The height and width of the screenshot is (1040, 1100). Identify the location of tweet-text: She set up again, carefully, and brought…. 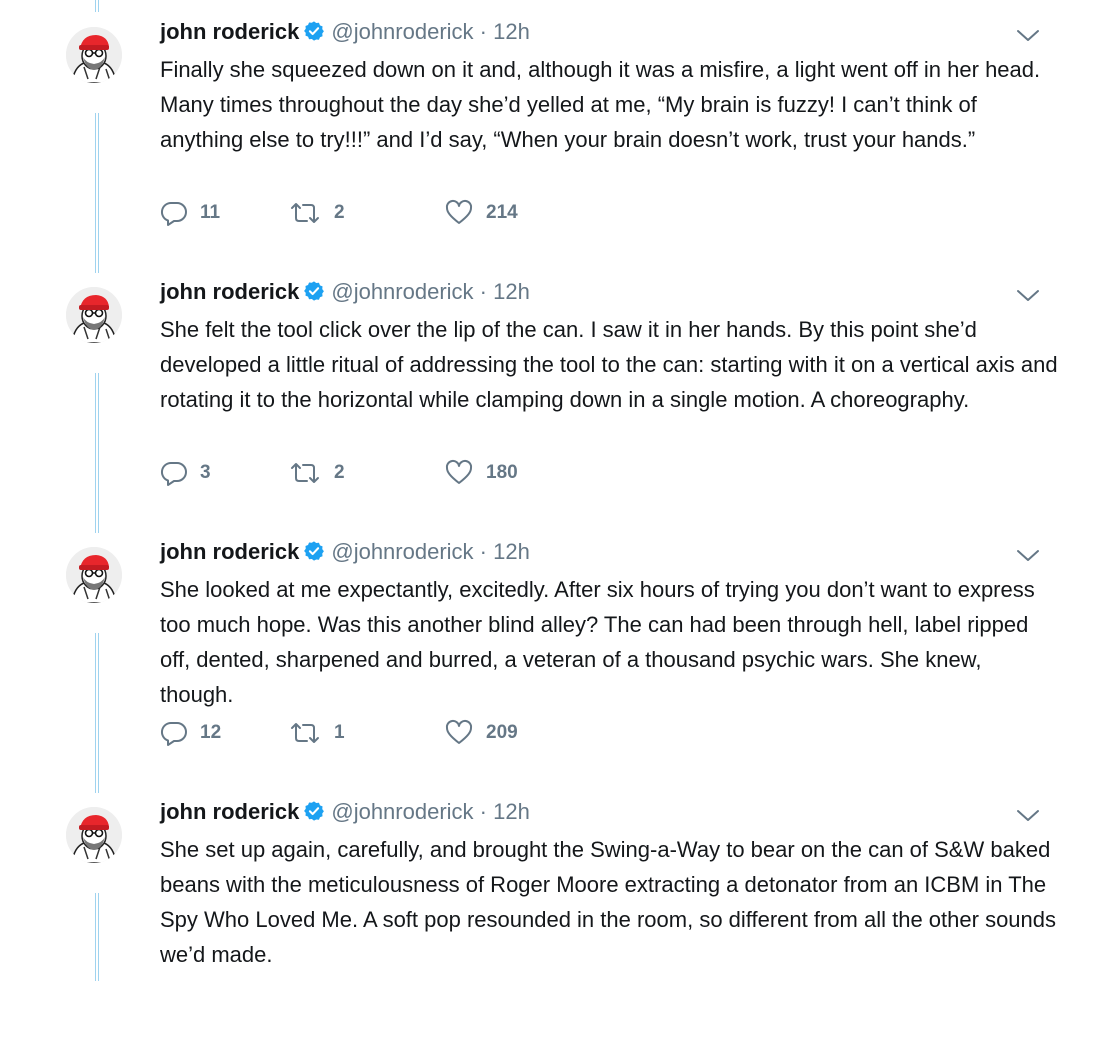
(608, 902).